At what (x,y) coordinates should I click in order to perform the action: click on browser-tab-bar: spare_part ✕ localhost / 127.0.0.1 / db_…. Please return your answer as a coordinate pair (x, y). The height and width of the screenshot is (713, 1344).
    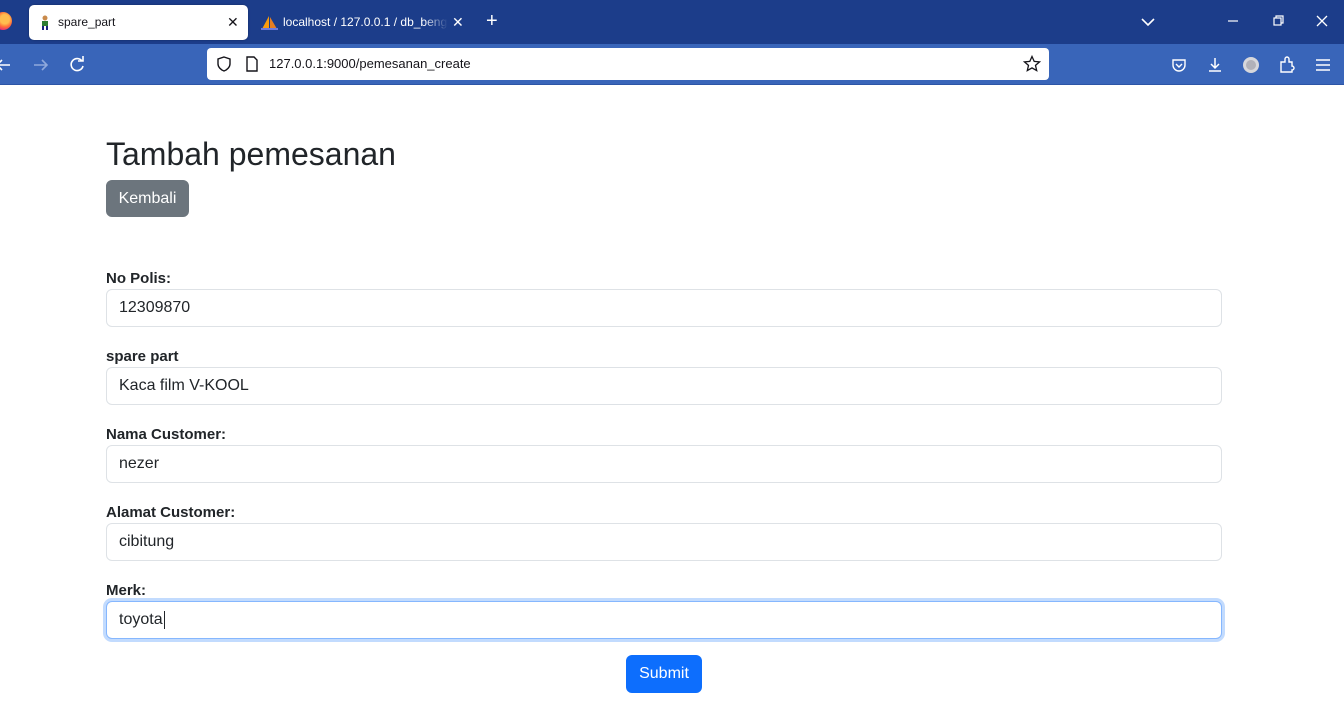
    Looking at the image, I should click on (672, 22).